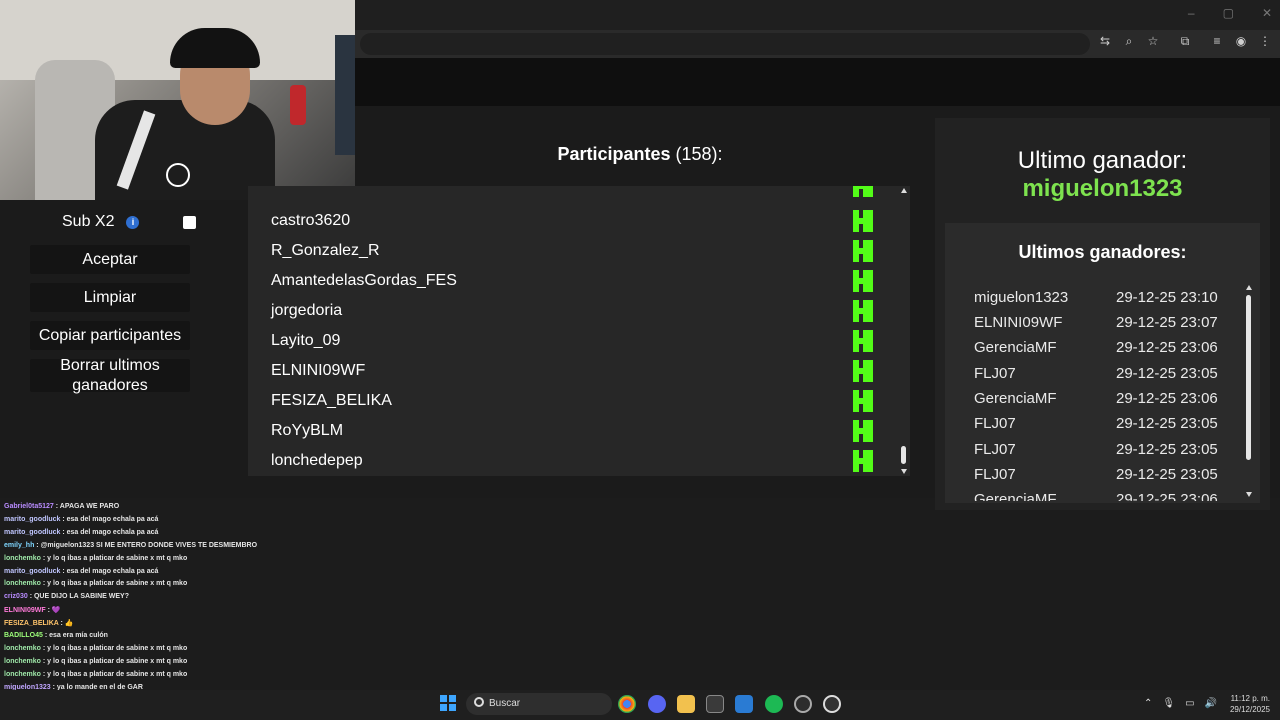 The height and width of the screenshot is (720, 1280). Describe the element at coordinates (1167, 423) in the screenshot. I see `winner-history-date: 29-12-25 23:05` at that location.